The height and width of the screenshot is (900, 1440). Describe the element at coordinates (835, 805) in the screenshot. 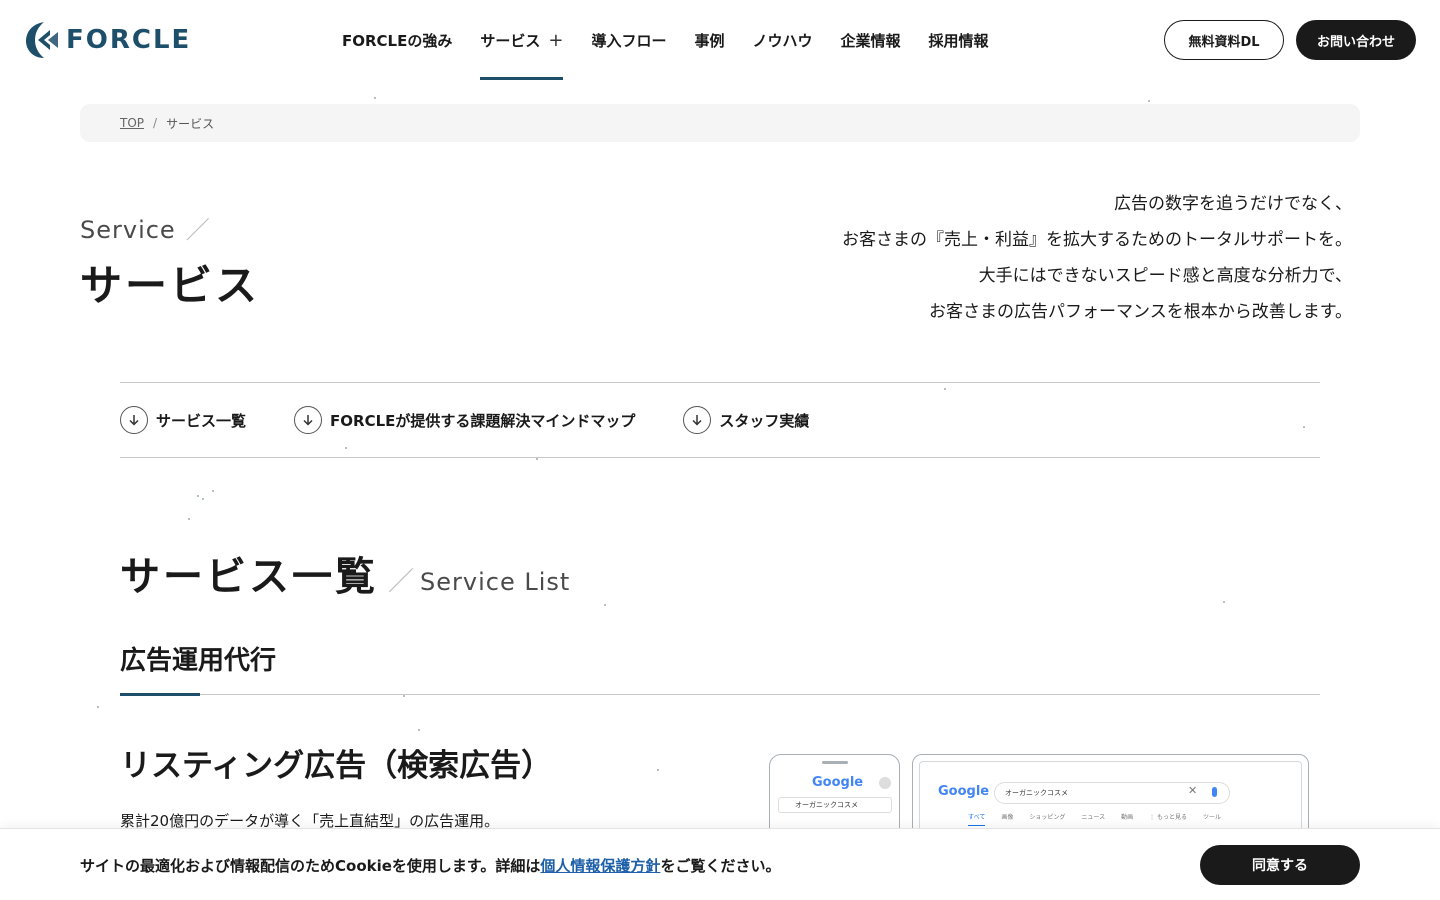

I see `phone-search-box: オーガニックコスメ` at that location.